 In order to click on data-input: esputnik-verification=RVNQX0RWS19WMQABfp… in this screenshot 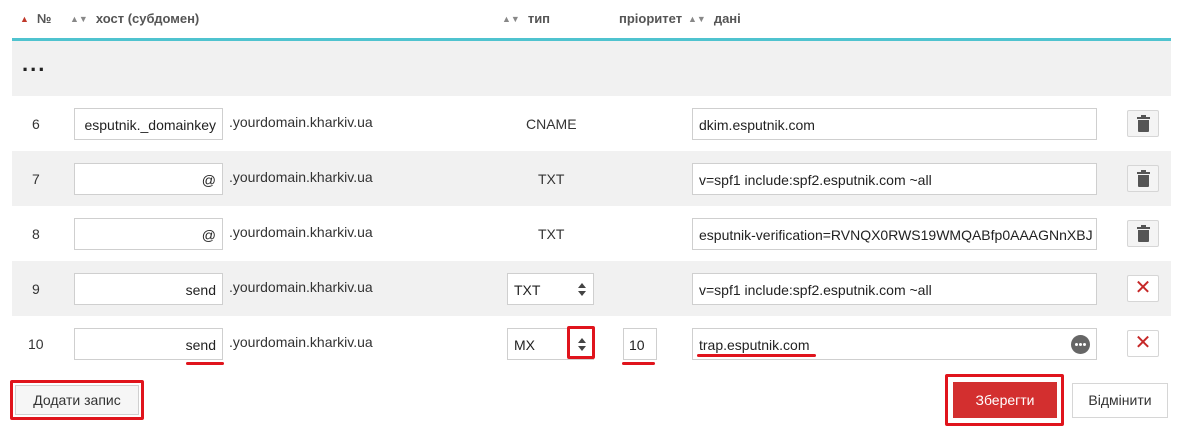, I will do `click(894, 234)`.